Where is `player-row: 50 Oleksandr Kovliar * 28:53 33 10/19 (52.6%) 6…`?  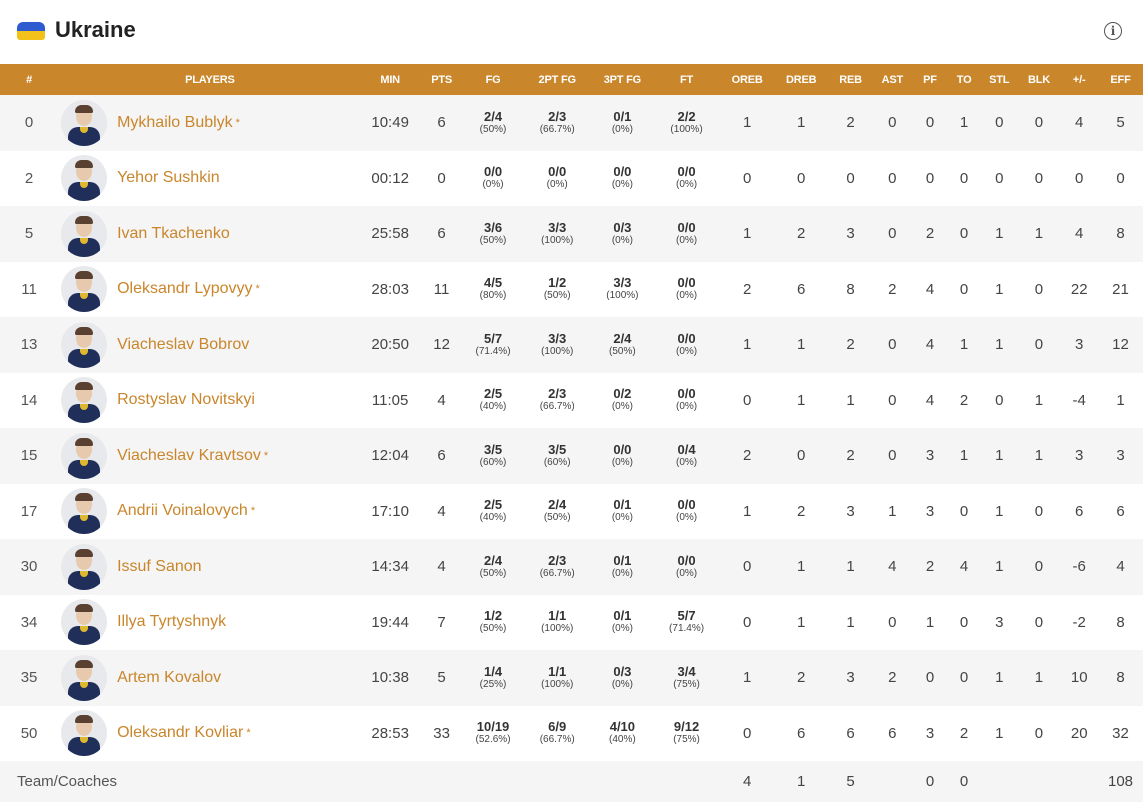 player-row: 50 Oleksandr Kovliar * 28:53 33 10/19 (52.6%) 6… is located at coordinates (571, 734).